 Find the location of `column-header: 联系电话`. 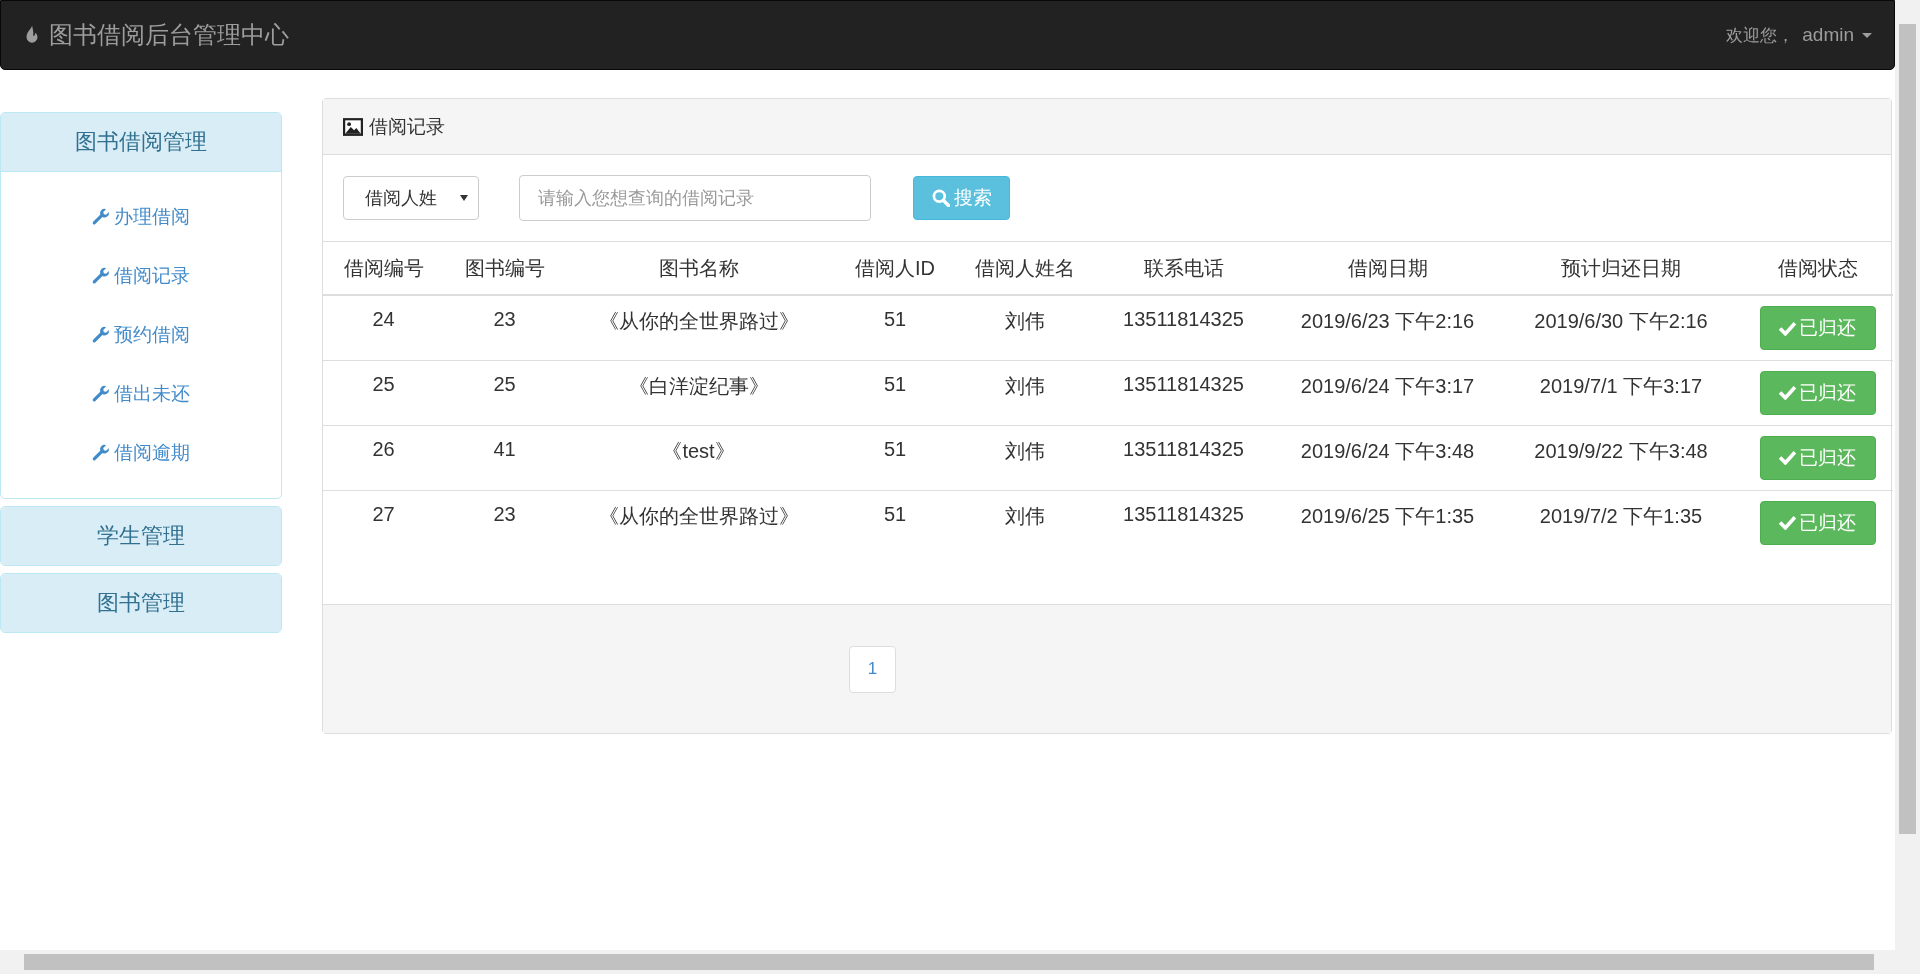

column-header: 联系电话 is located at coordinates (1183, 268).